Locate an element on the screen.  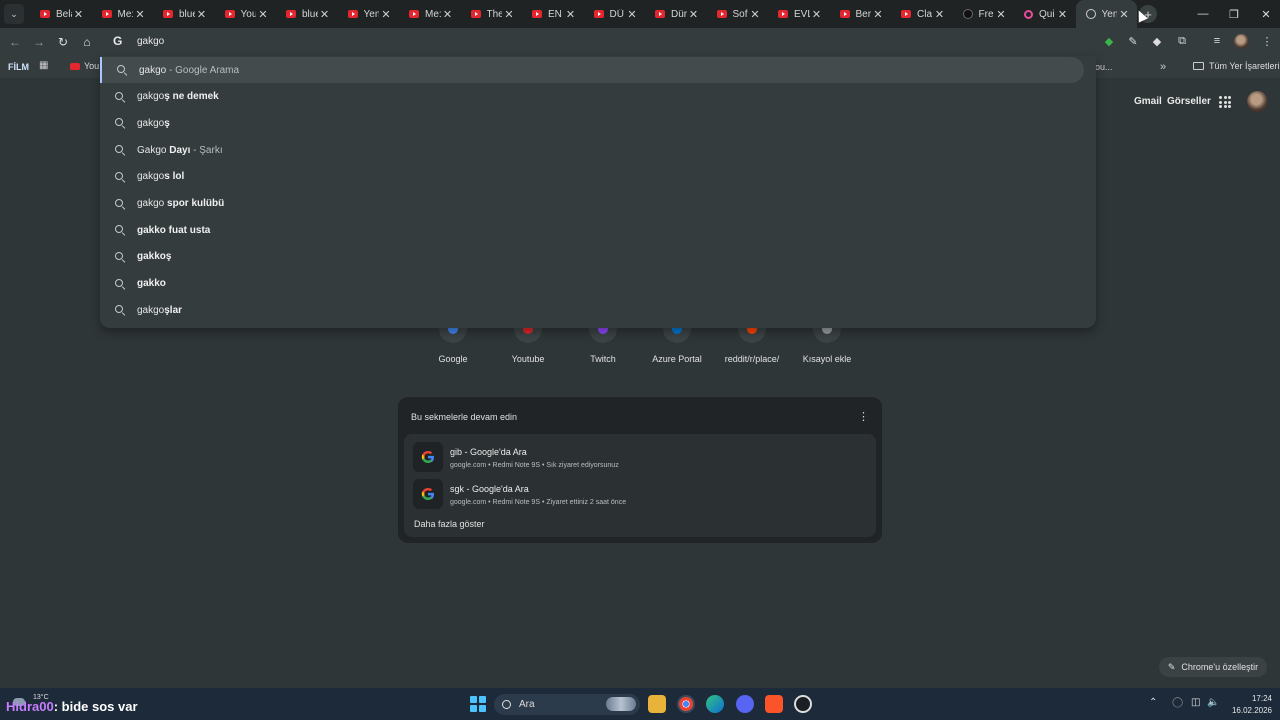
suggestion-item: gakgo ş ne demek is located at coordinates (592, 97).